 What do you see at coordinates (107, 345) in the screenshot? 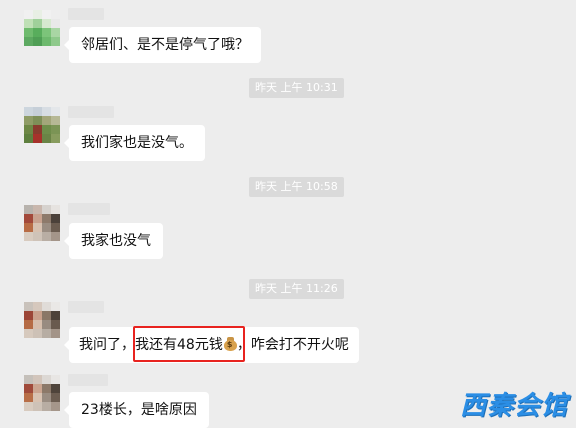
I see `message-text-prefix: 我问了，` at bounding box center [107, 345].